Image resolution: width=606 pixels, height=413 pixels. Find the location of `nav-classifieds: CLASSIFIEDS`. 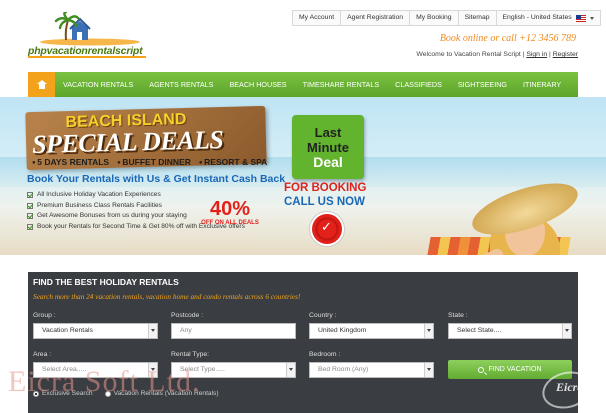

nav-classifieds: CLASSIFIEDS is located at coordinates (418, 84).